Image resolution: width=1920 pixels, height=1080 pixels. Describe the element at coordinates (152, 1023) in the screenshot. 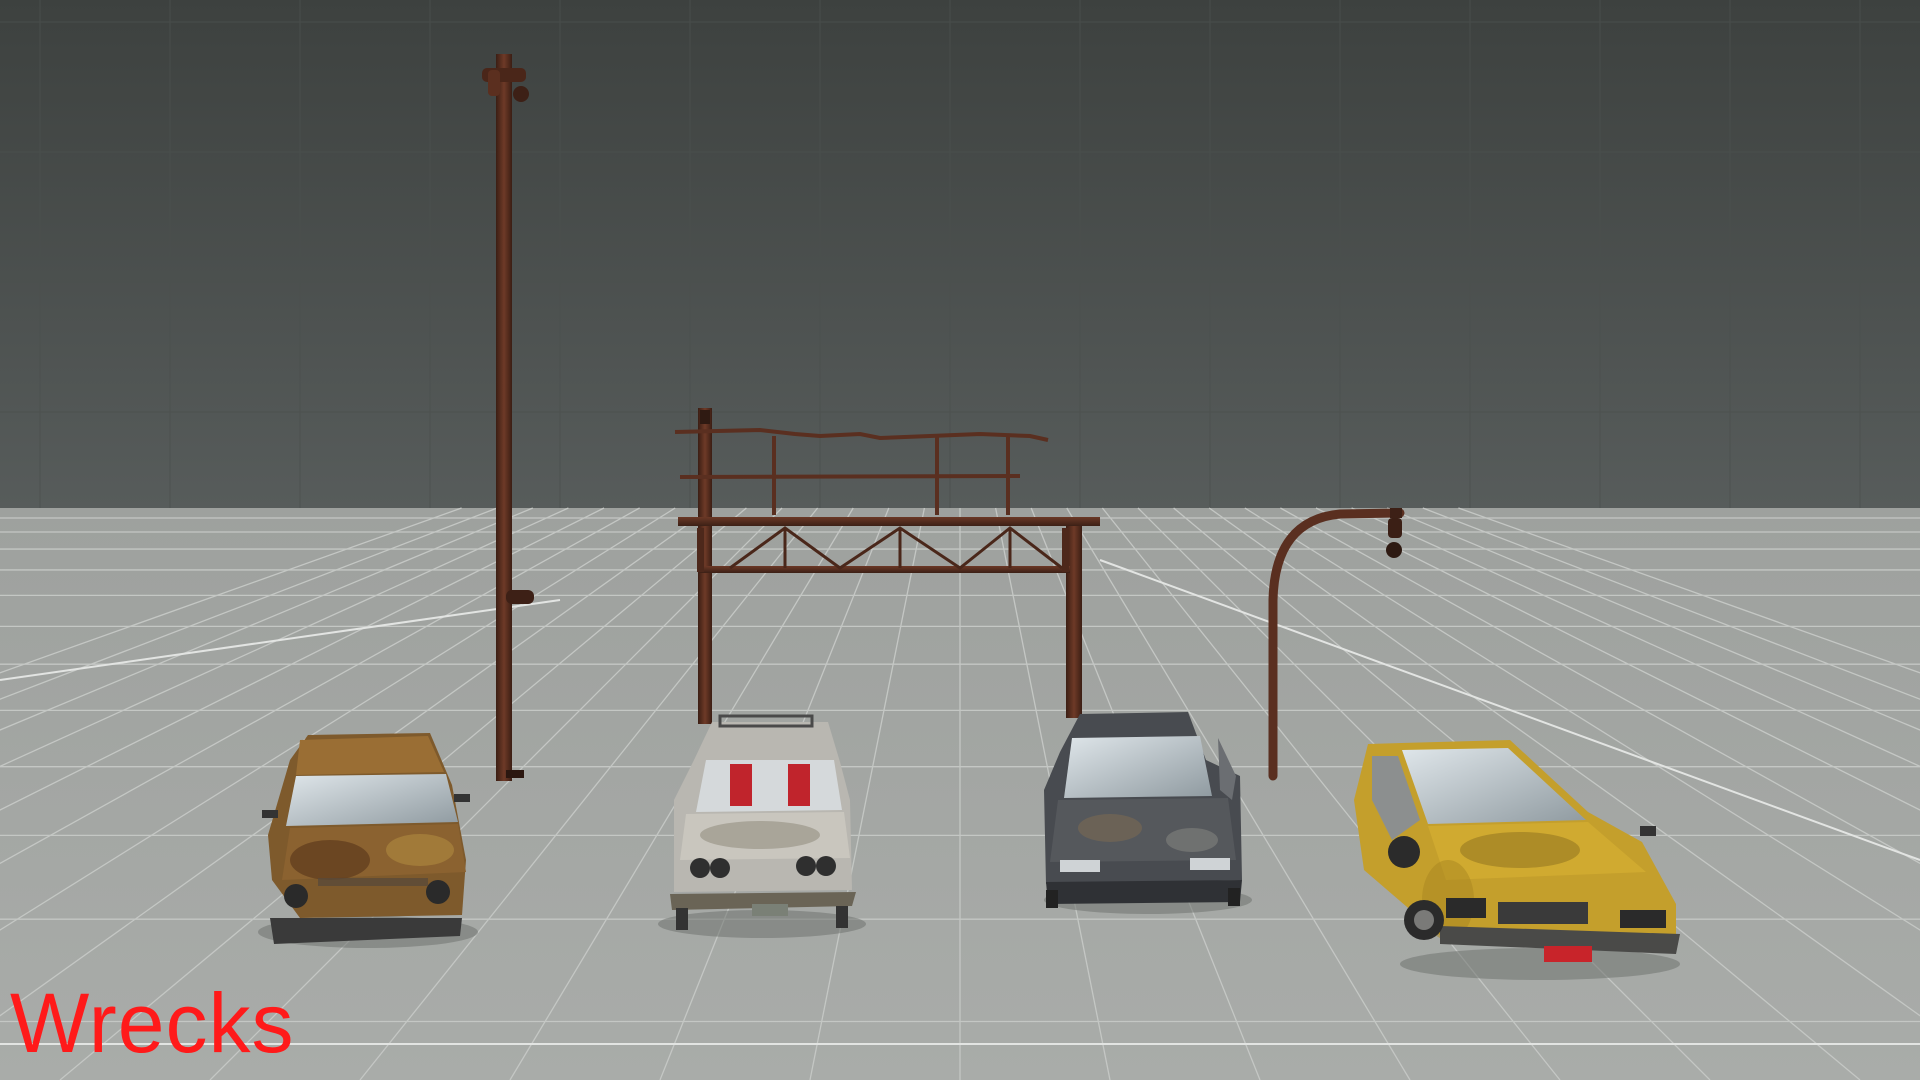

I see `caption-label: Wrecks` at that location.